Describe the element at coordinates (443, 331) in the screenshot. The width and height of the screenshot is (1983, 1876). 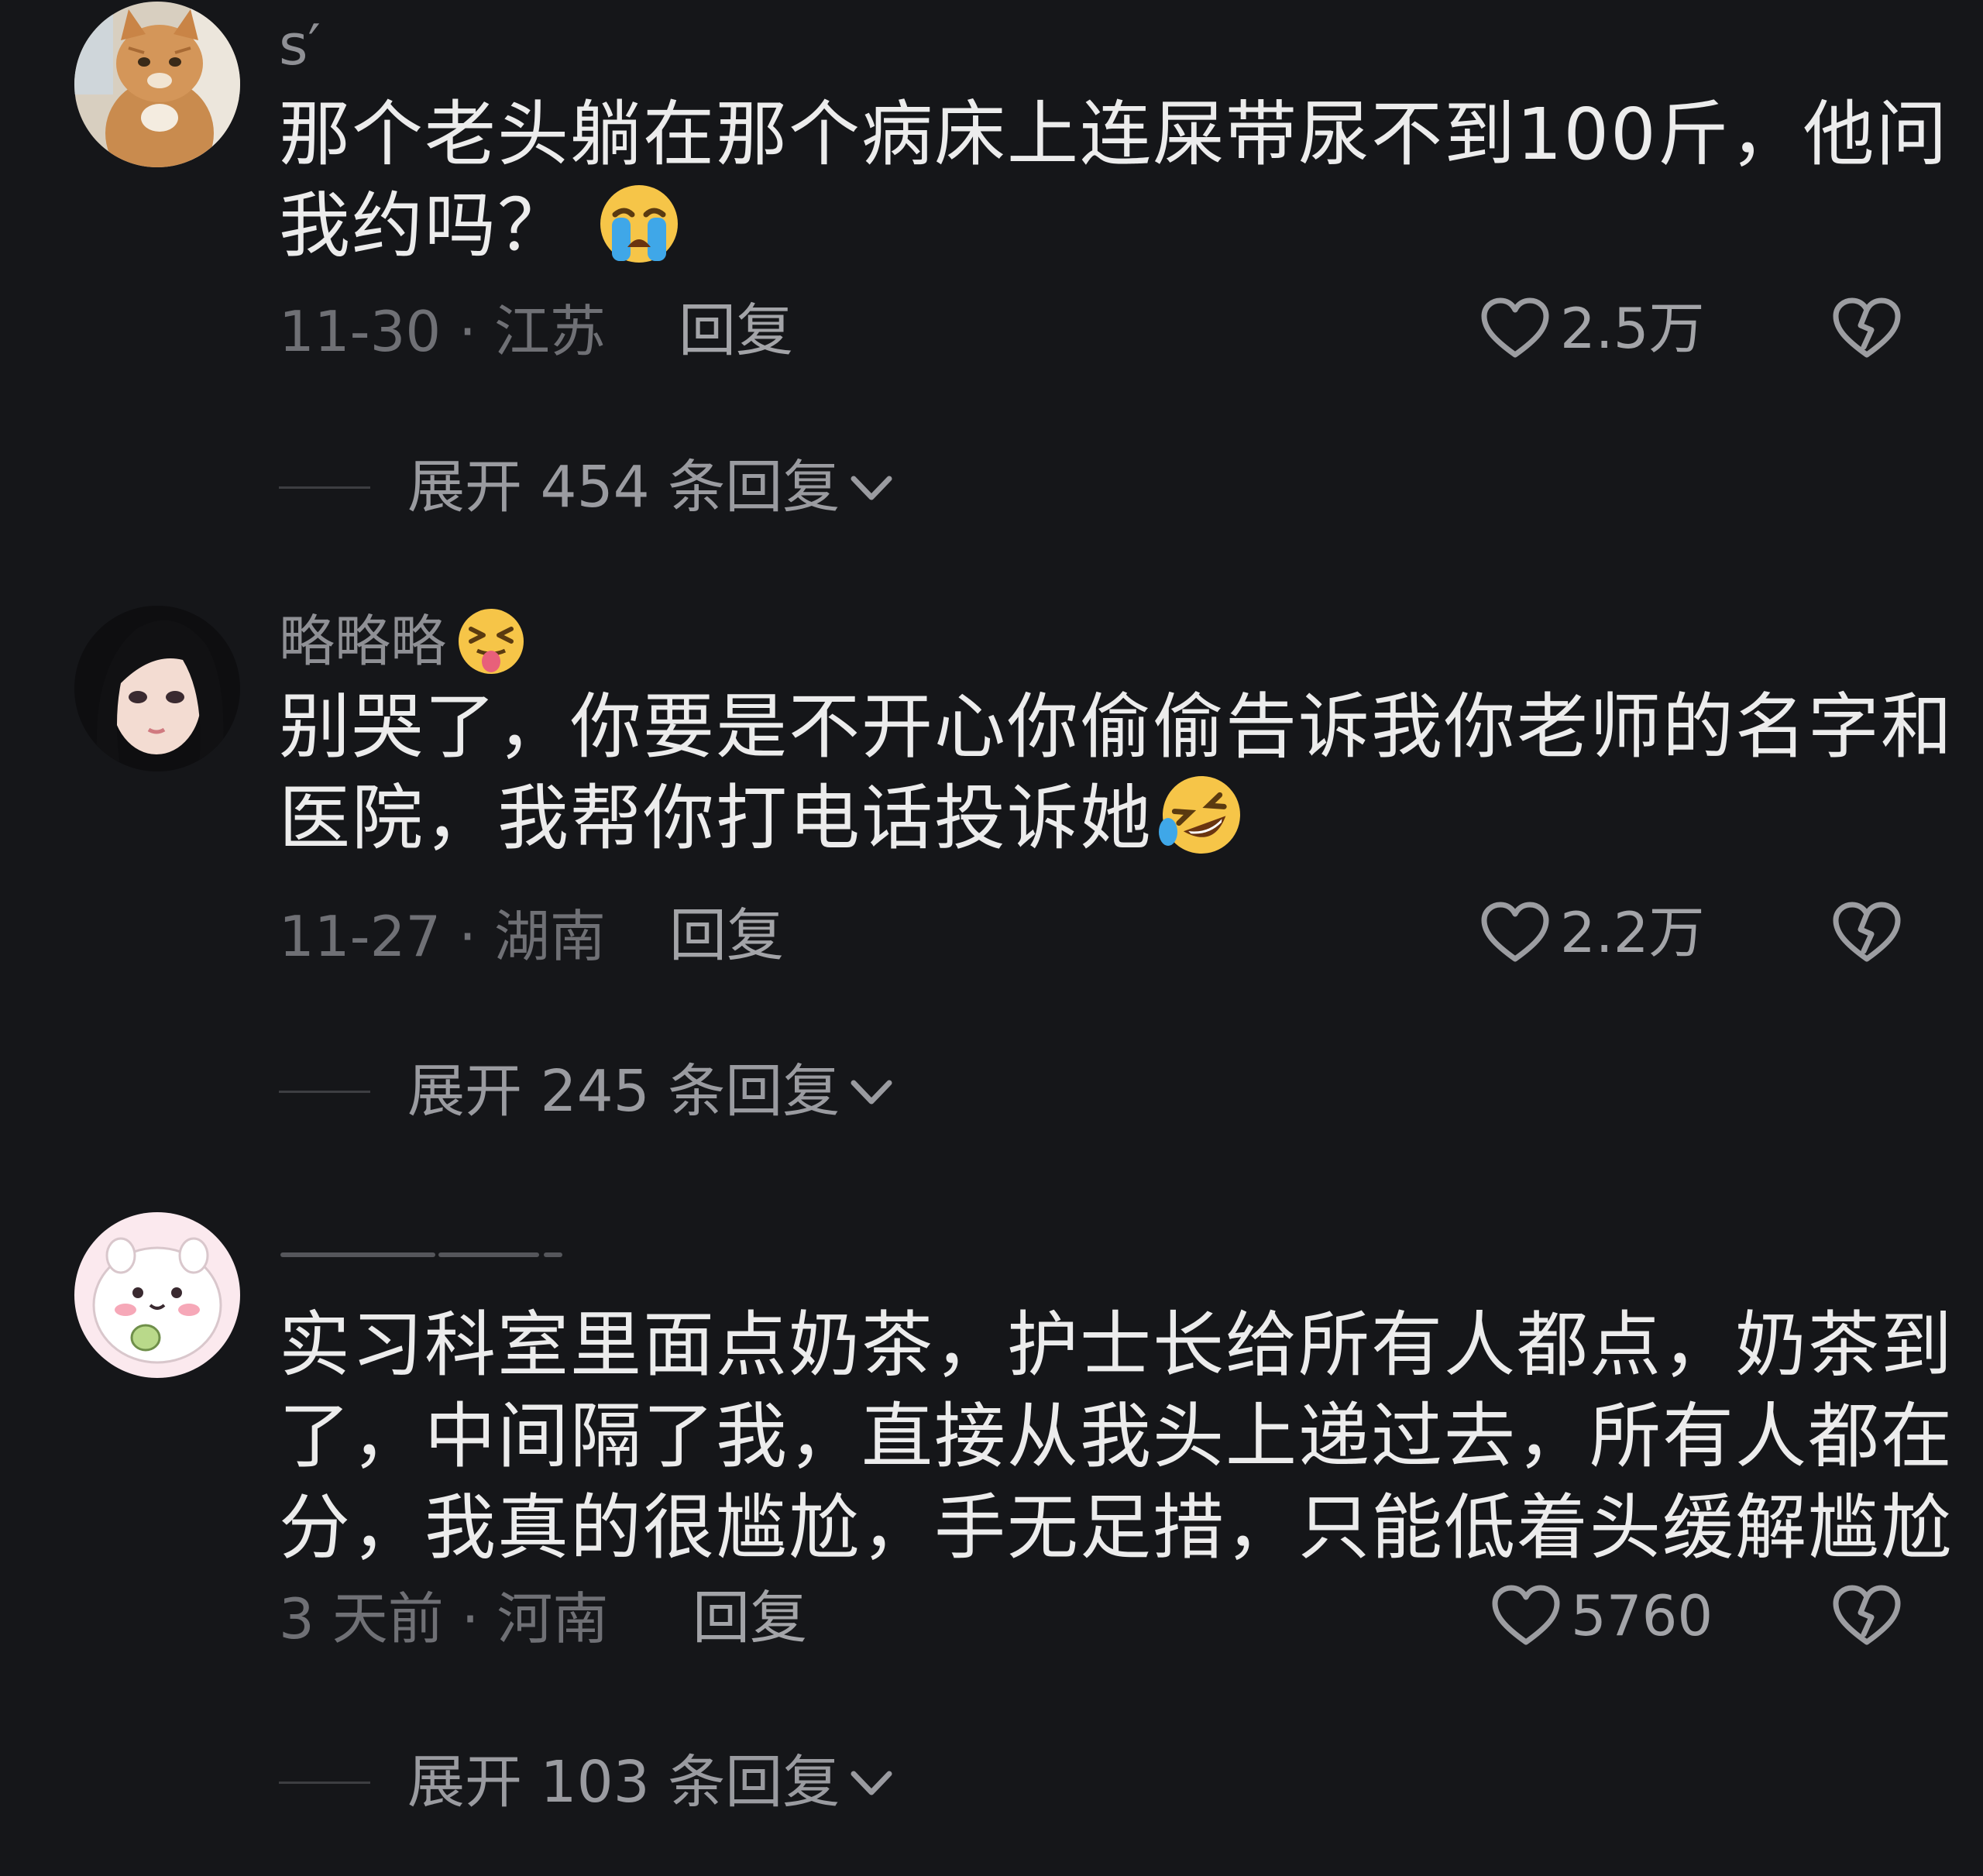
I see `comment-date-location: 11-30 · 江苏` at that location.